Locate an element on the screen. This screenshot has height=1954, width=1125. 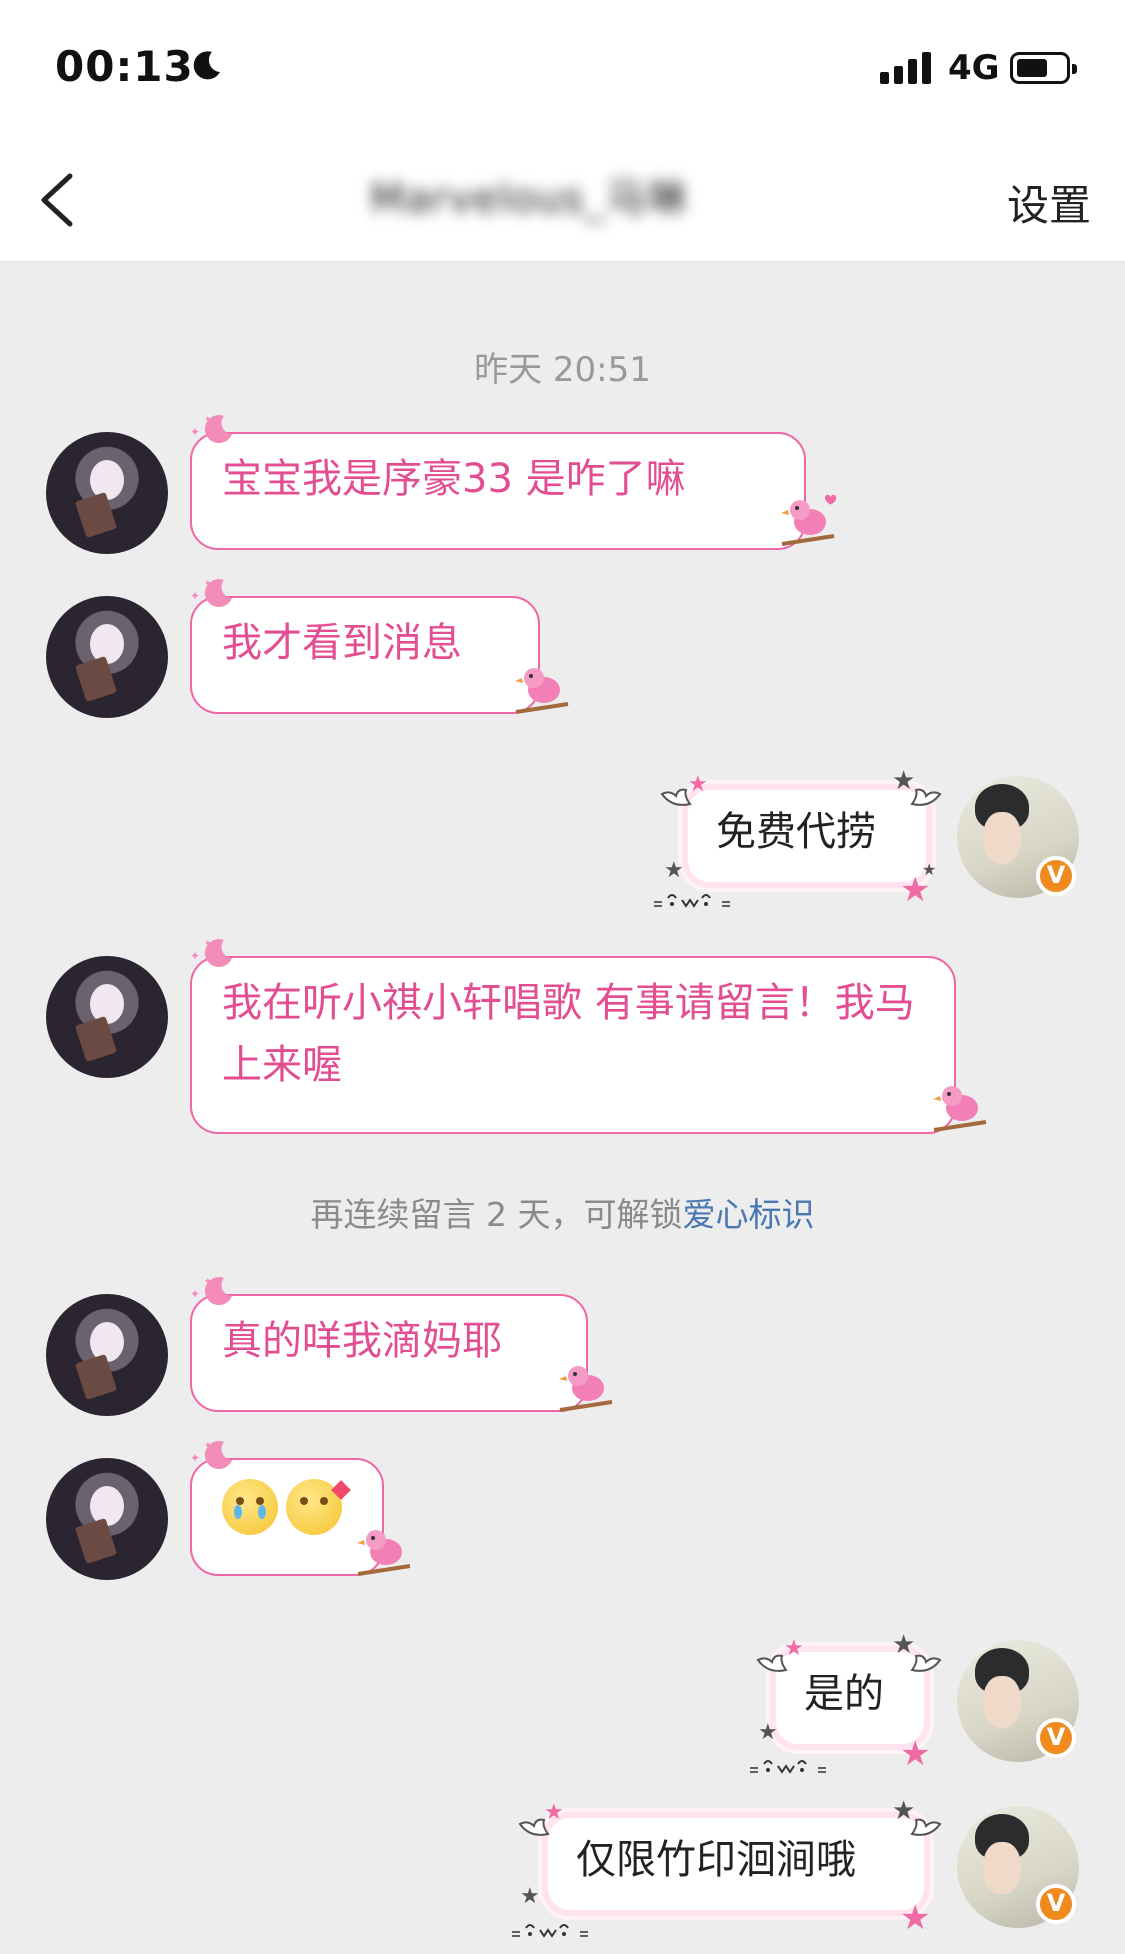
message-bubble: ✦ ✦ 宝宝我是序豪33 是咋了嘛 is located at coordinates (498, 482).